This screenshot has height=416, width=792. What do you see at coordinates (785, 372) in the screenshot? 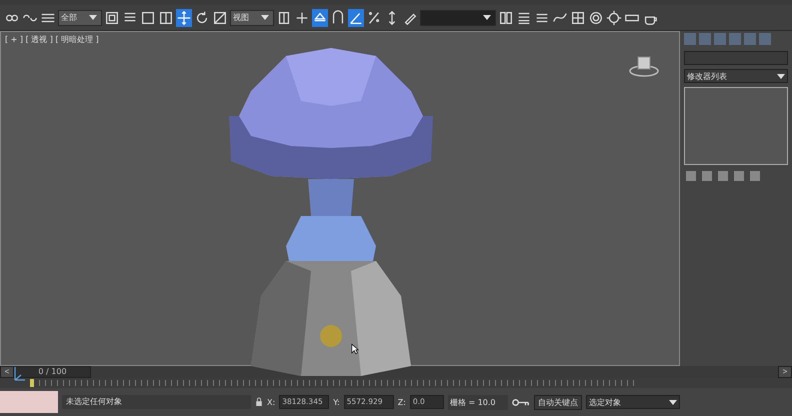
I see `next-frame-button: >` at bounding box center [785, 372].